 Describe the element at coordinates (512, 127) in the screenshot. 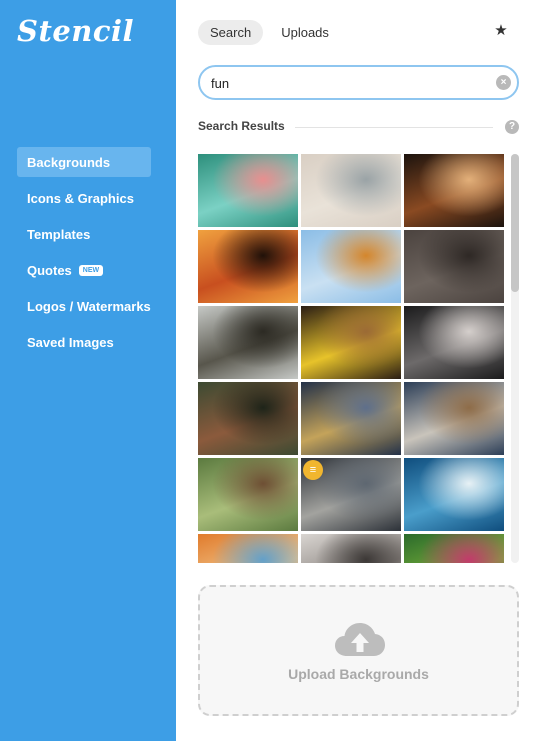

I see `help-icon: ?` at that location.